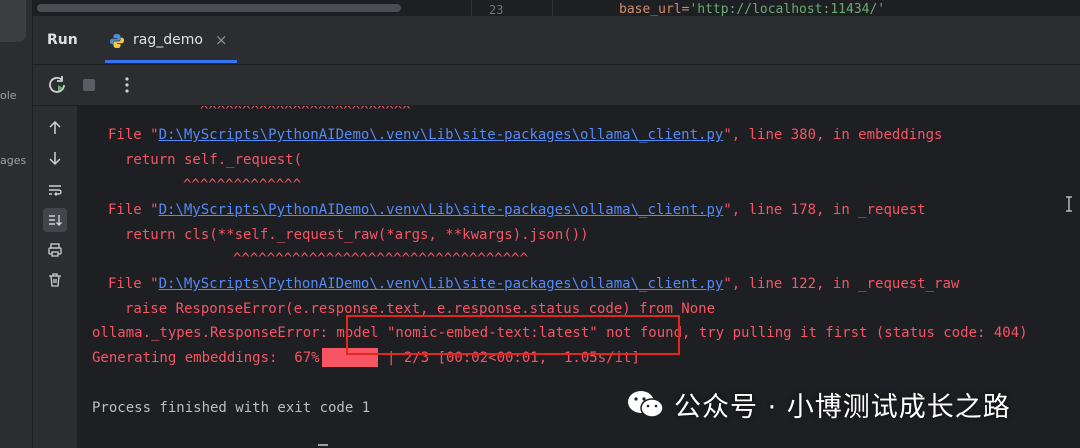 The width and height of the screenshot is (1080, 448). I want to click on console-caret-line: ^^^^^^^^^^^^^^, so click(242, 185).